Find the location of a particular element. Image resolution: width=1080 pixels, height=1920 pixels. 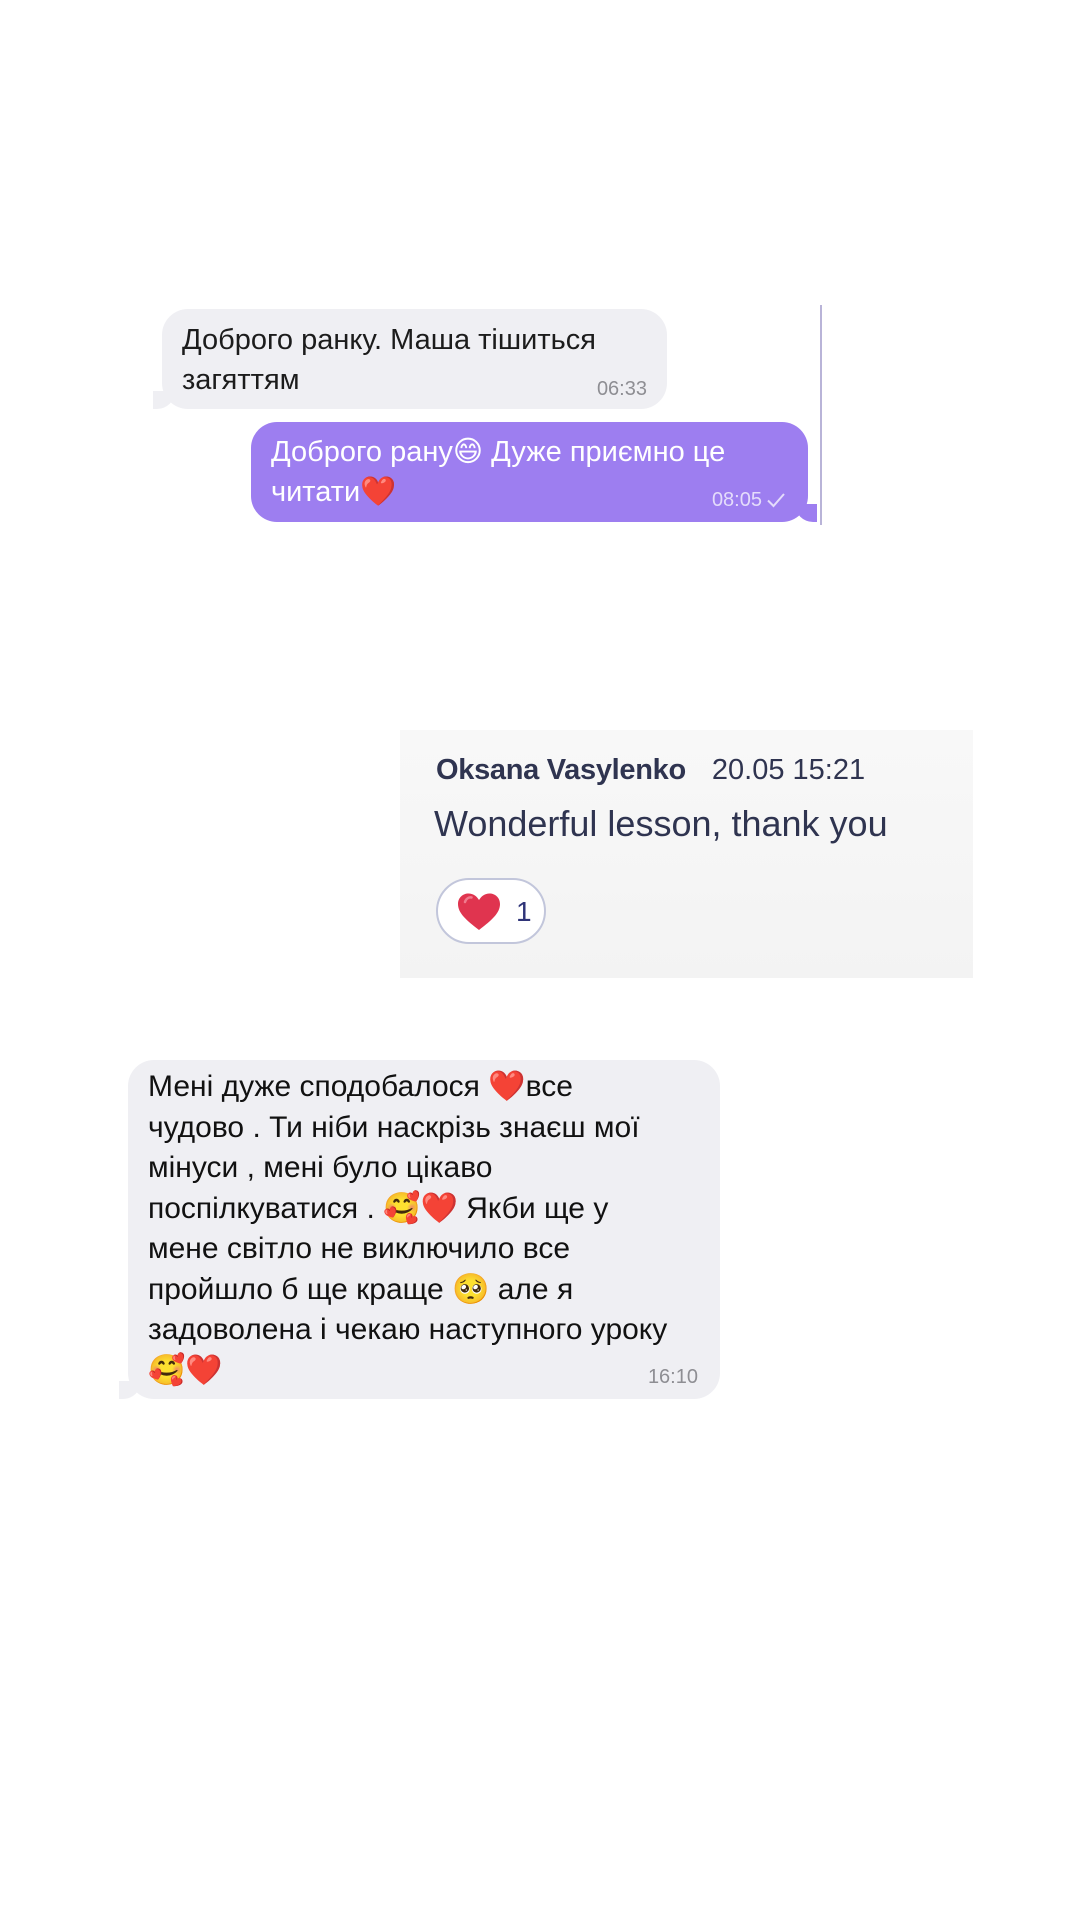

comment-datetime: 20.05 15:21 is located at coordinates (788, 770).